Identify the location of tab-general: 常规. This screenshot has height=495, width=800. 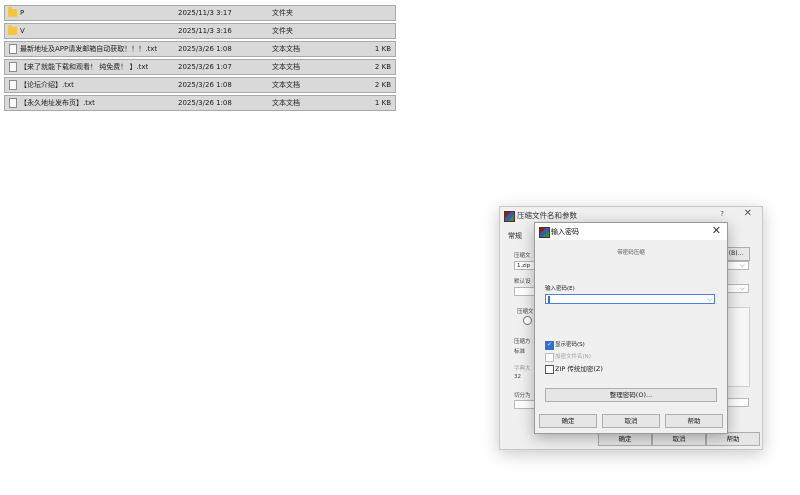
(515, 236).